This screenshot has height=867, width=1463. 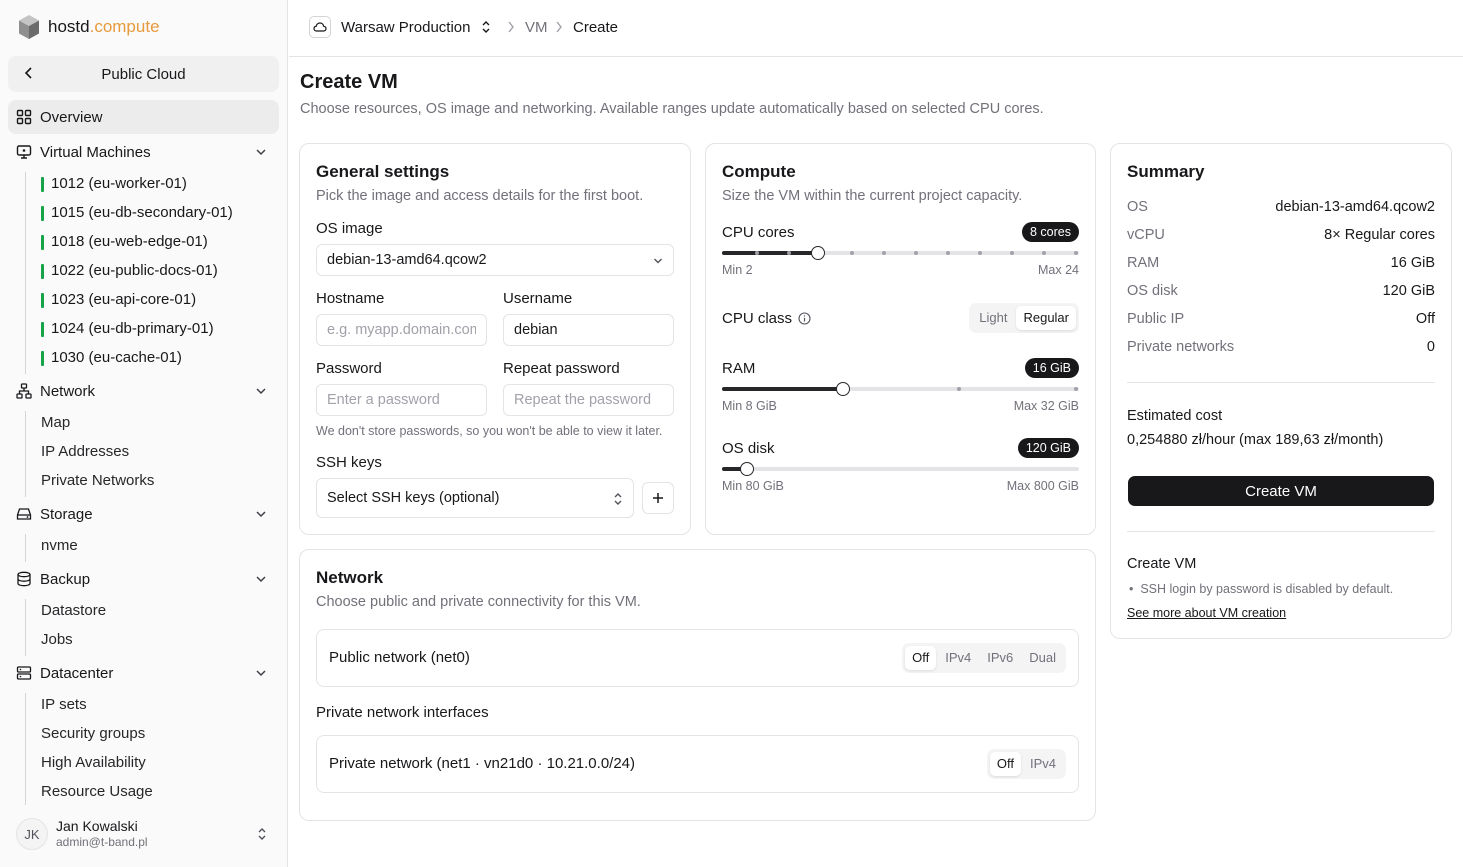 I want to click on private-network-toggle: Off IPv4, so click(x=1026, y=764).